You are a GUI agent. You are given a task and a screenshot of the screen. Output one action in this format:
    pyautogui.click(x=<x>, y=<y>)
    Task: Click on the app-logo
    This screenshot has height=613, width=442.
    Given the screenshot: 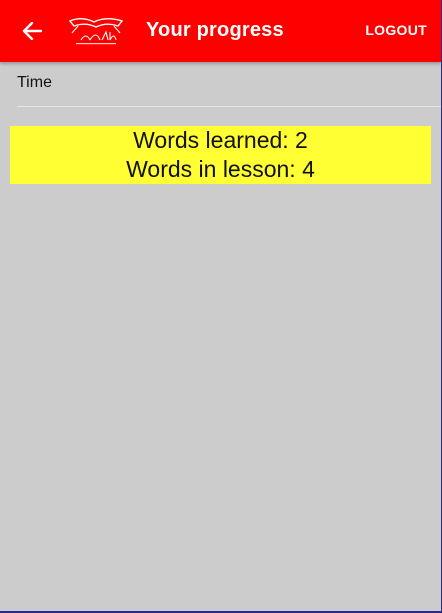 What is the action you would take?
    pyautogui.click(x=96, y=31)
    